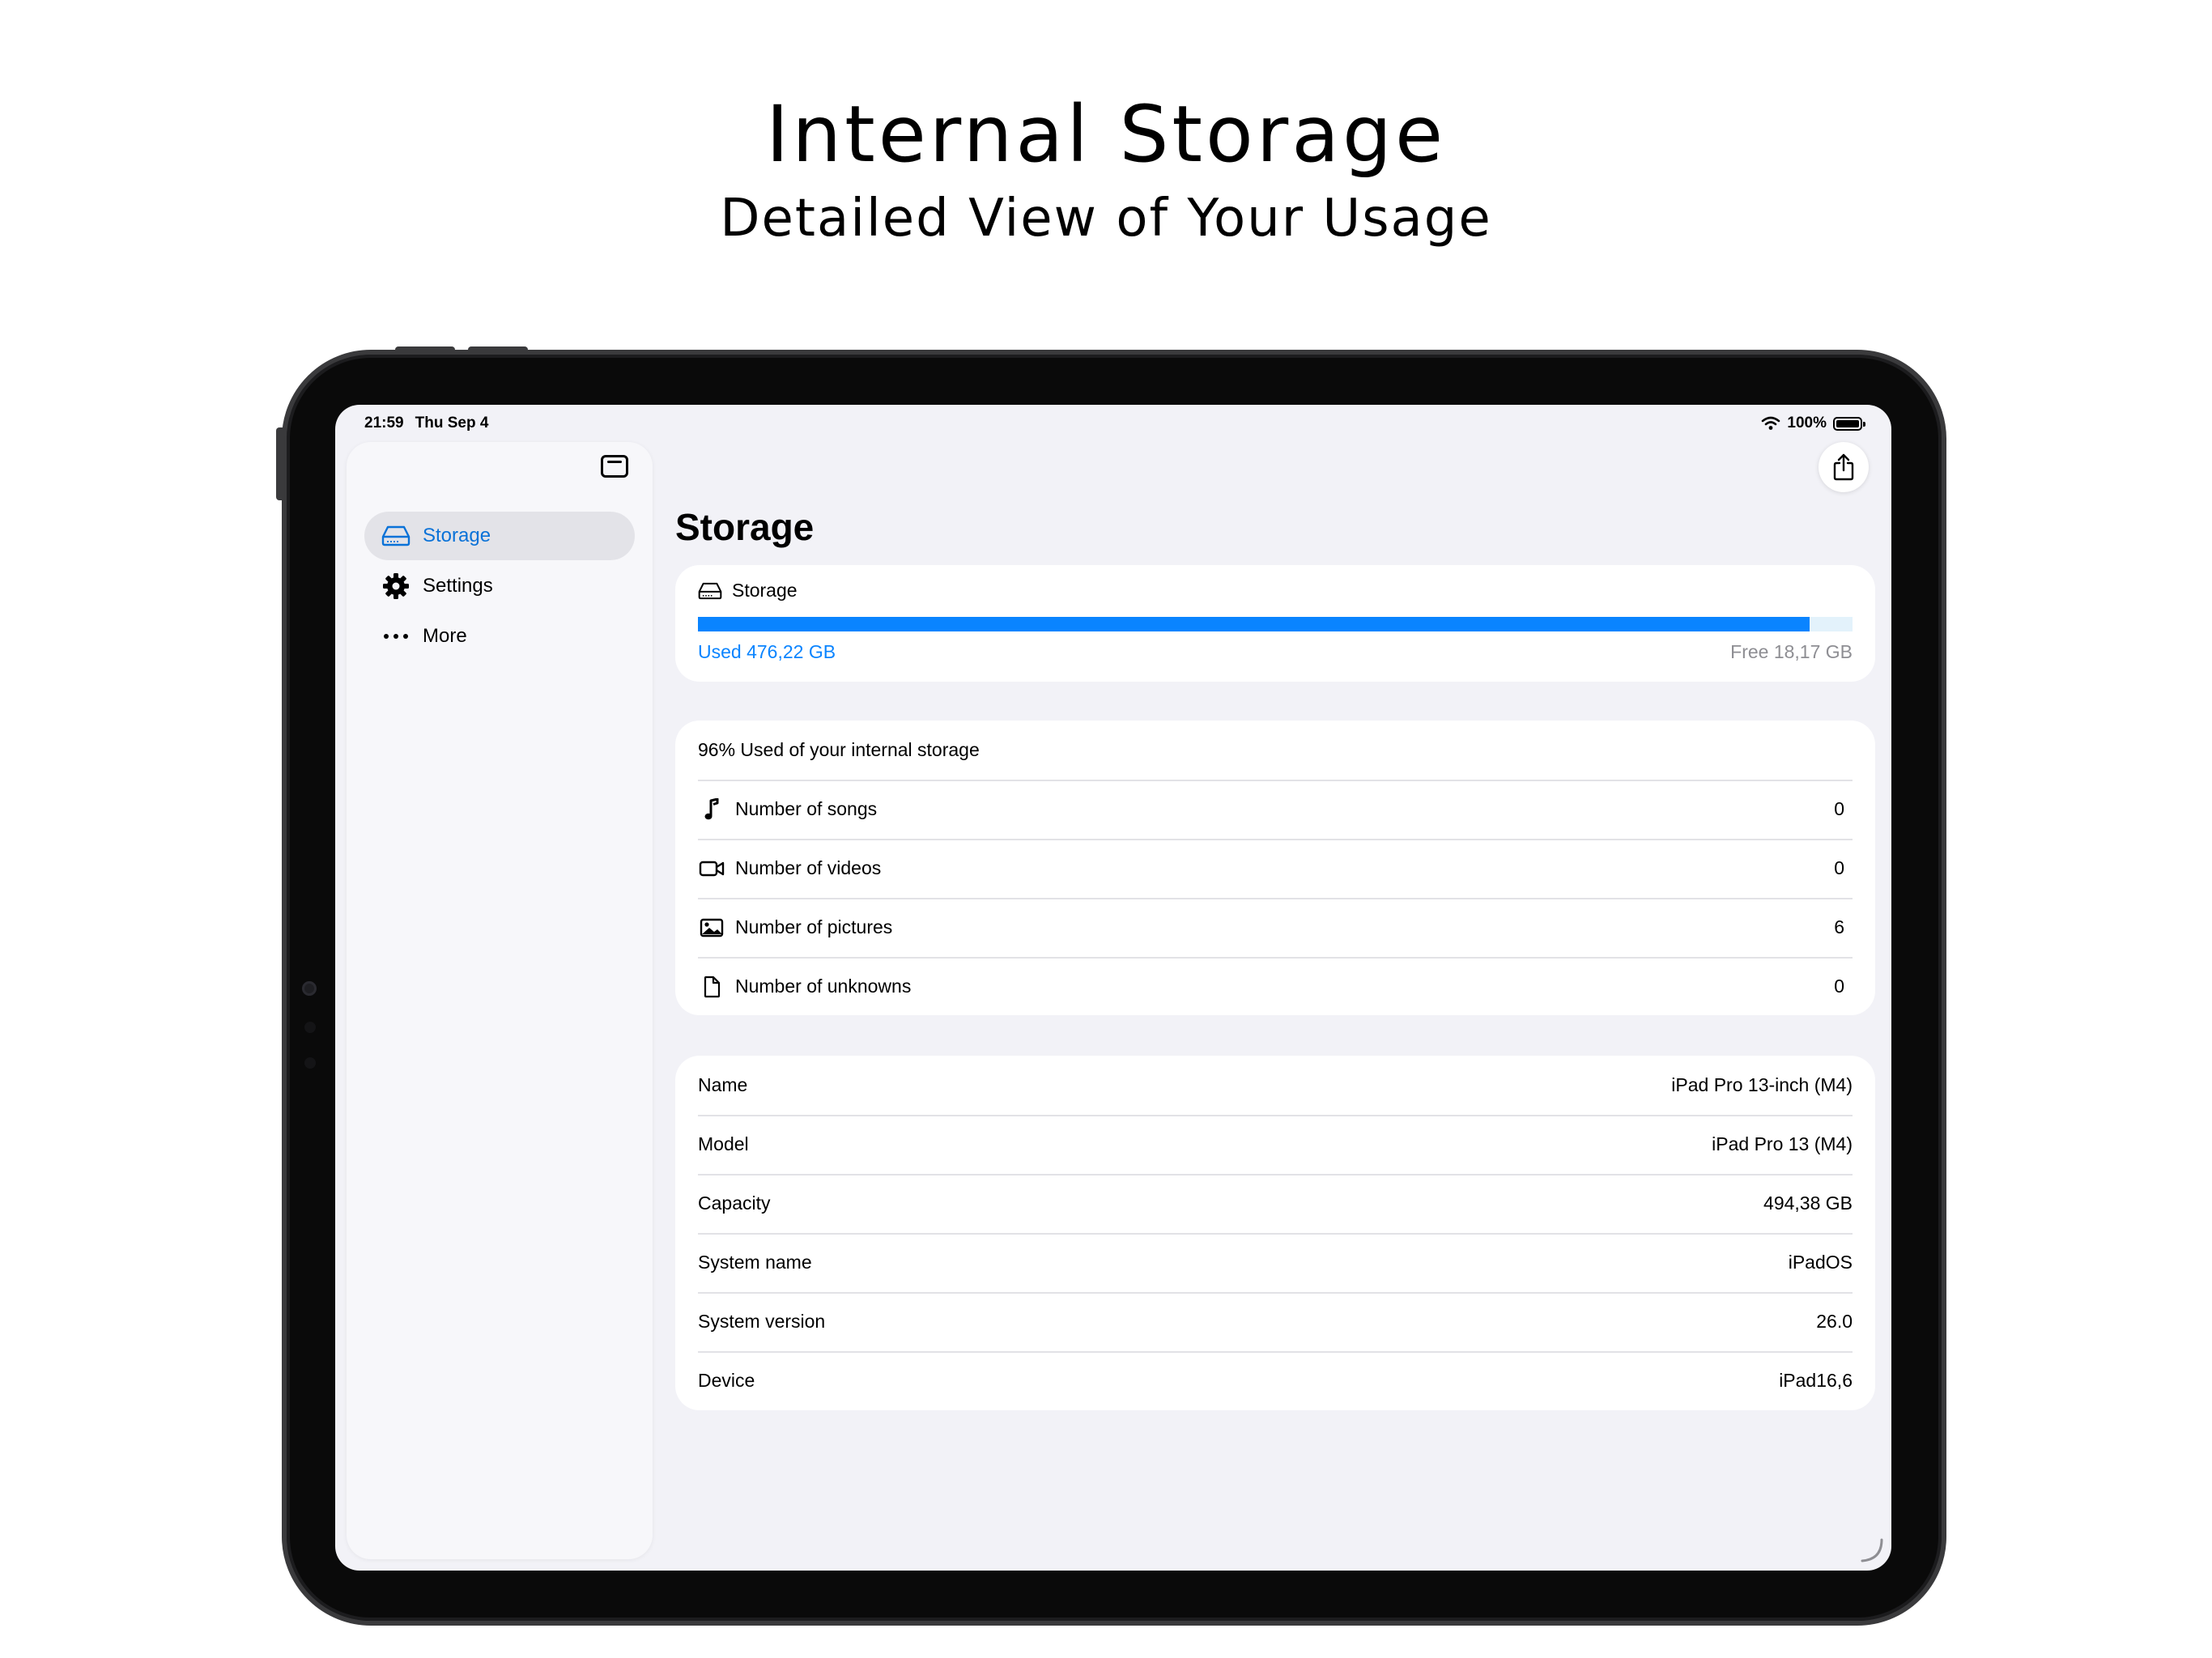 This screenshot has height=1658, width=2212. What do you see at coordinates (711, 809) in the screenshot?
I see `music-note-icon` at bounding box center [711, 809].